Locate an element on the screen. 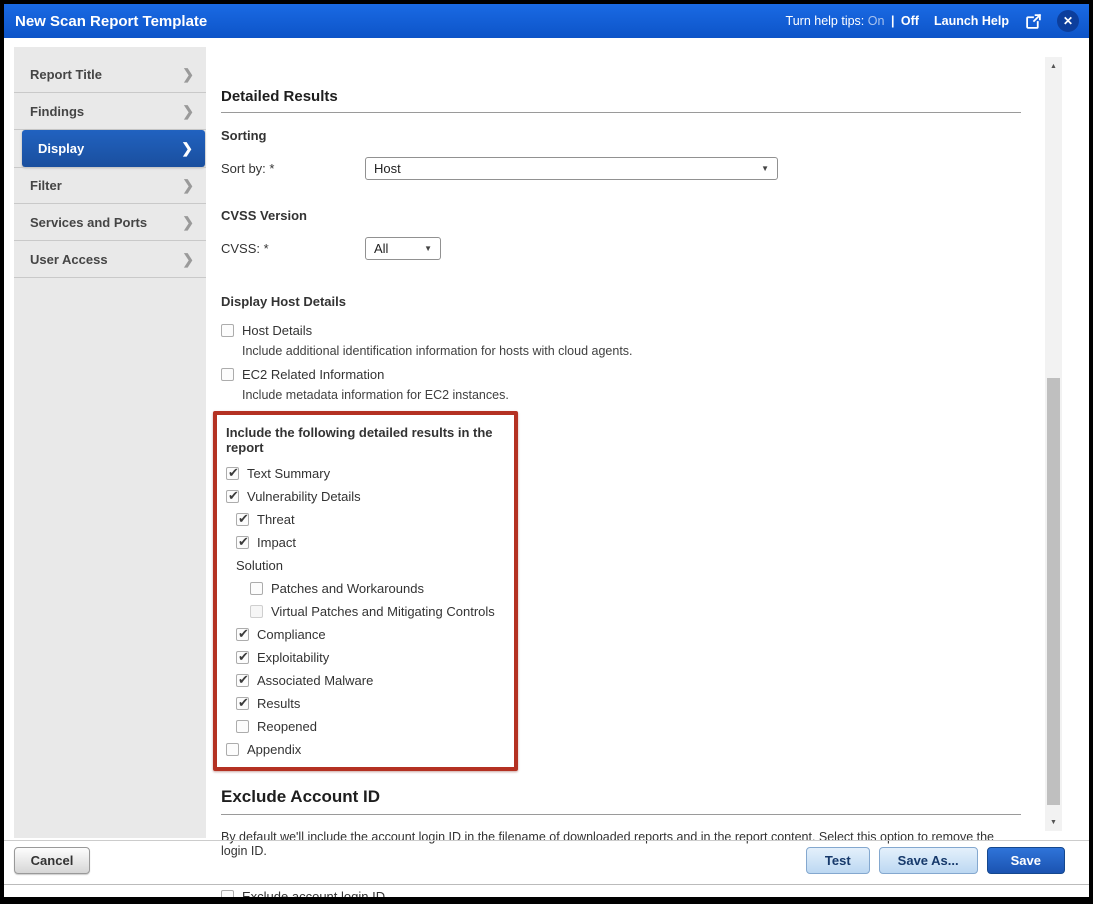 This screenshot has width=1093, height=904. exclude-account-login-id-checkbox is located at coordinates (227, 893).